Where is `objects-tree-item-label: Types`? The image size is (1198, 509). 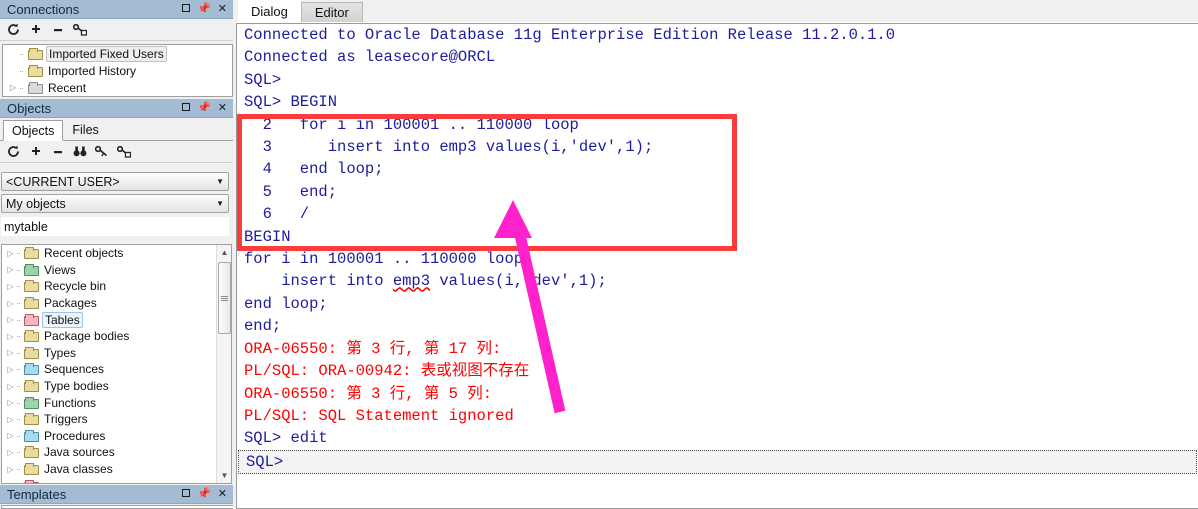
objects-tree-item-label: Types is located at coordinates (60, 352).